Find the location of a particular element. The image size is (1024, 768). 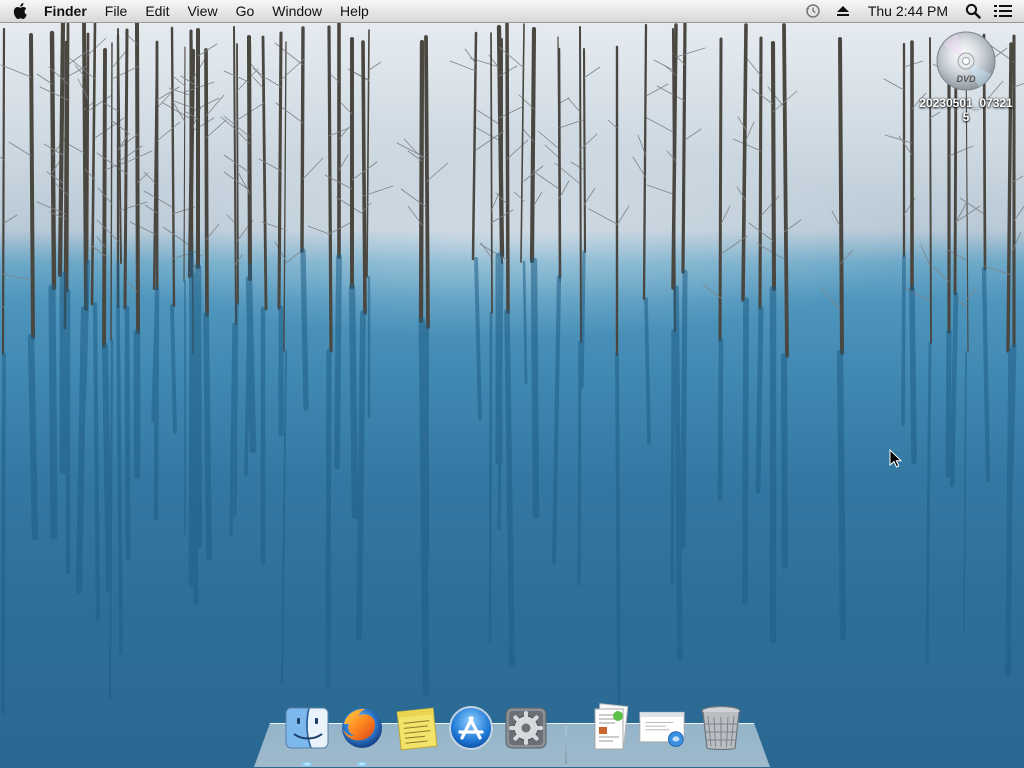

eject-icon is located at coordinates (843, 11).